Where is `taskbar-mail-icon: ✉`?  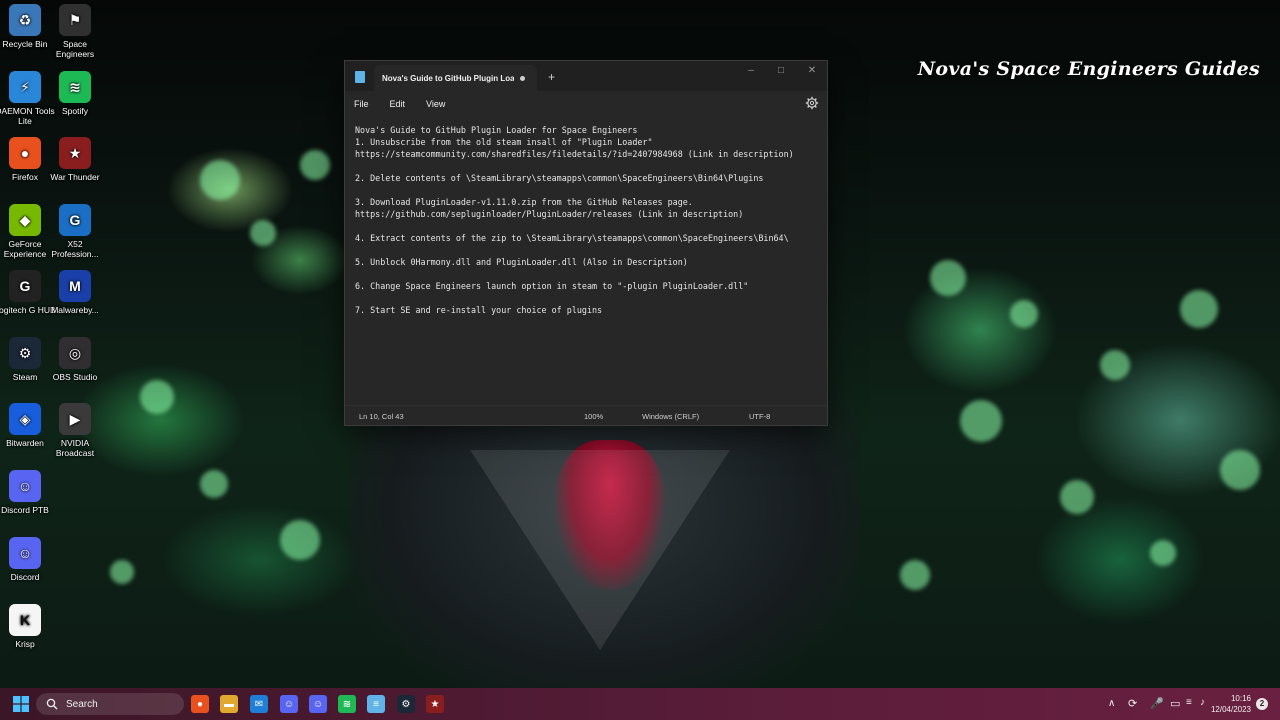 taskbar-mail-icon: ✉ is located at coordinates (259, 704).